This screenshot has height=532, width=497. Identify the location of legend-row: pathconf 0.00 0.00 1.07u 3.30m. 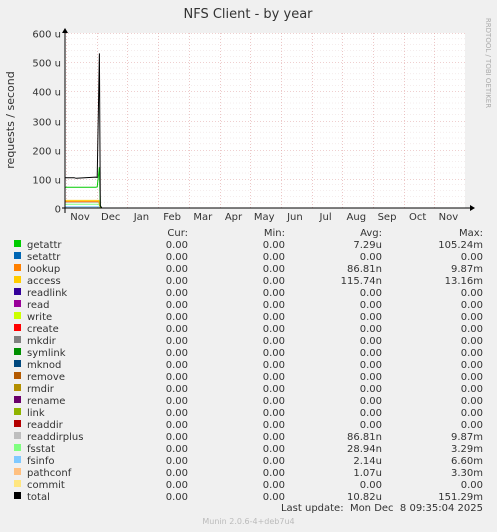
(248, 474).